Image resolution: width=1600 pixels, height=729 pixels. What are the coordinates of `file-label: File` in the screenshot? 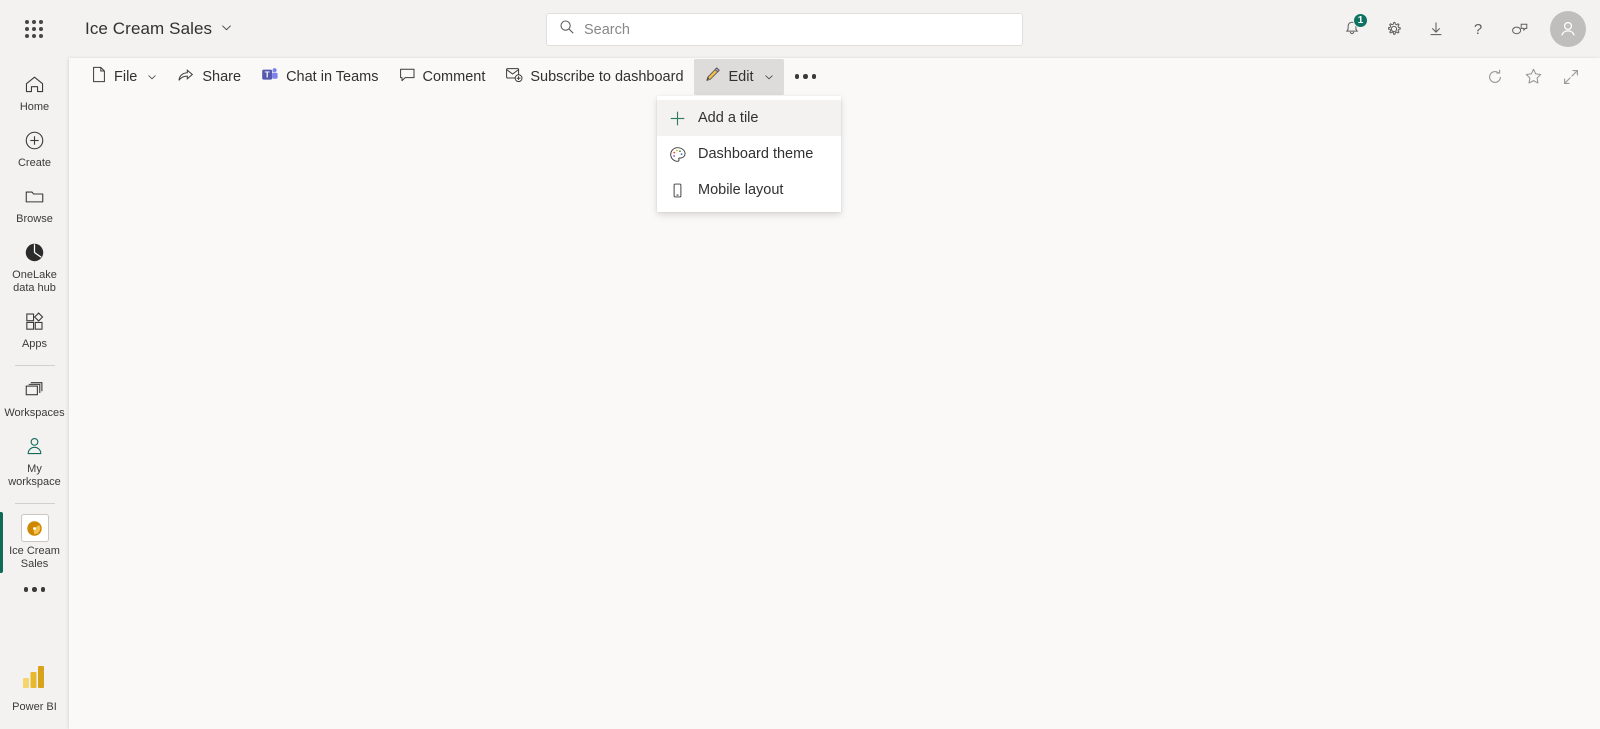 It's located at (126, 76).